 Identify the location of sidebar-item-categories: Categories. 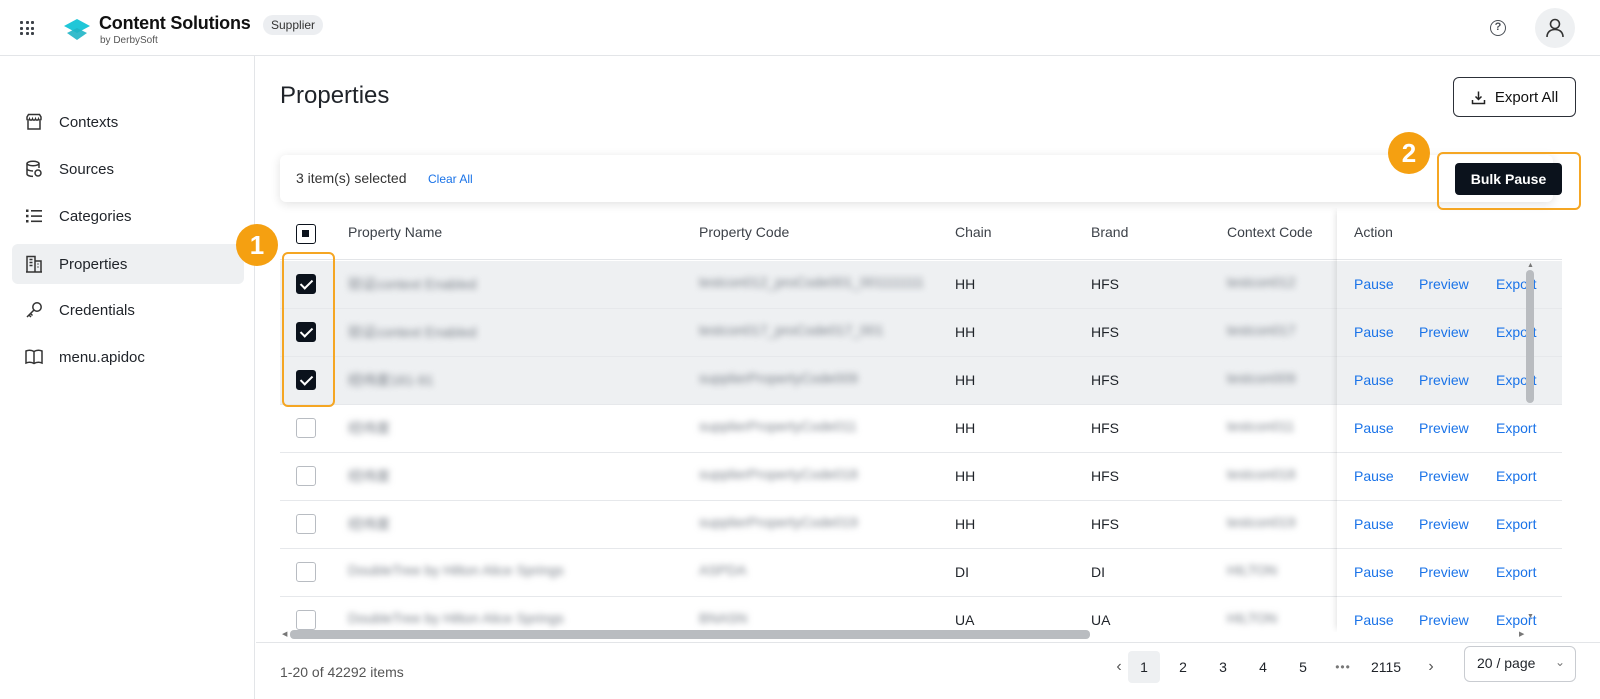
(128, 216).